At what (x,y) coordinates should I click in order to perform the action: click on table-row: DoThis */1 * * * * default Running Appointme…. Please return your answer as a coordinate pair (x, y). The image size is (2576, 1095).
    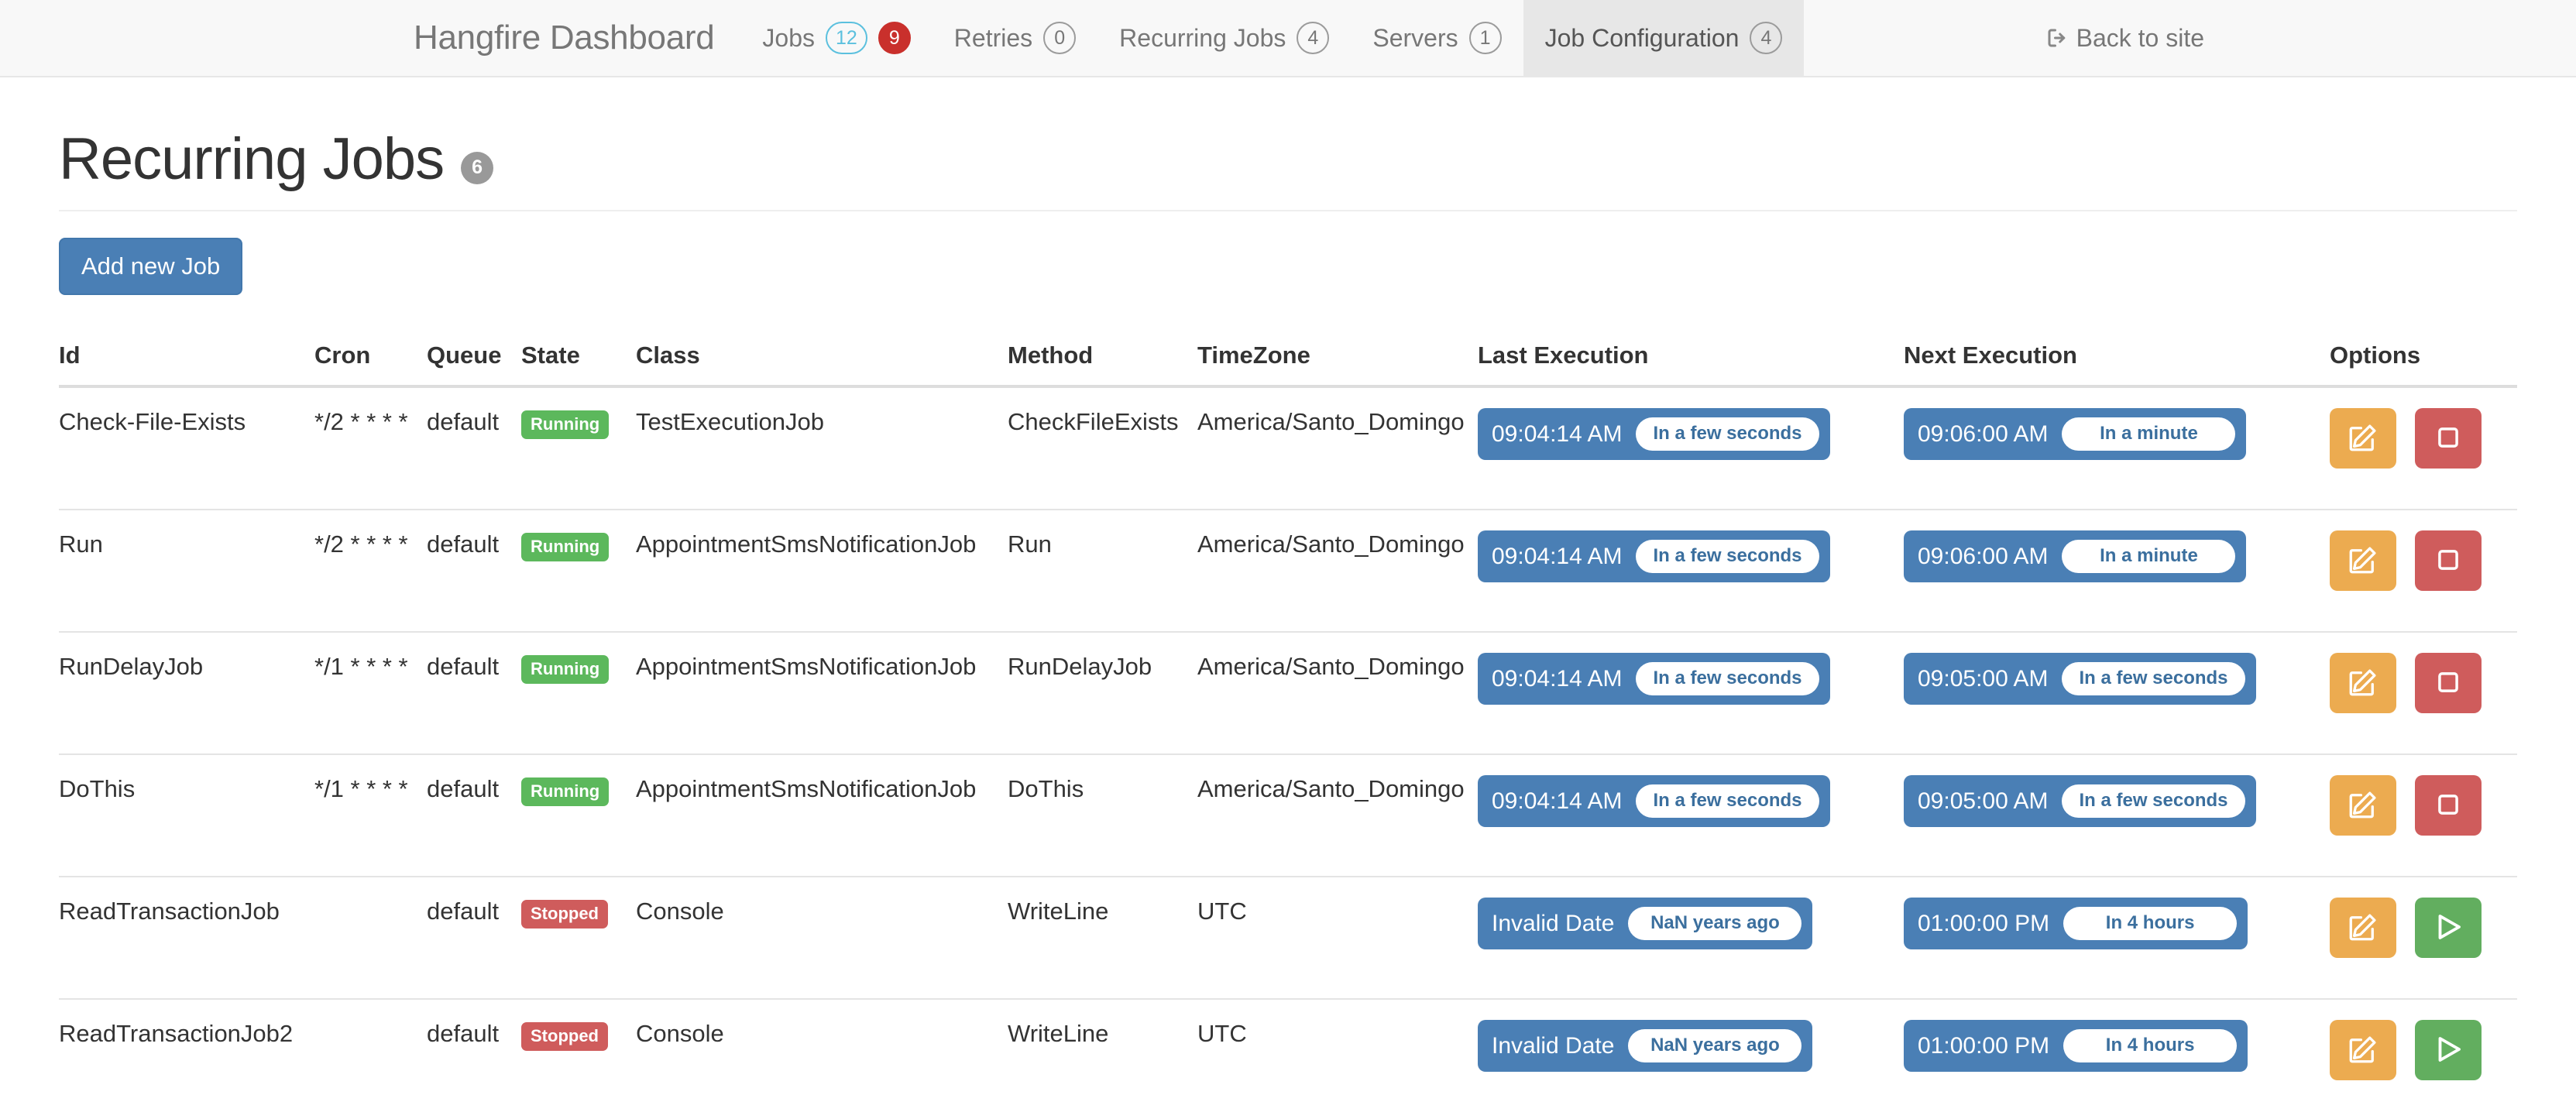
    Looking at the image, I should click on (1288, 815).